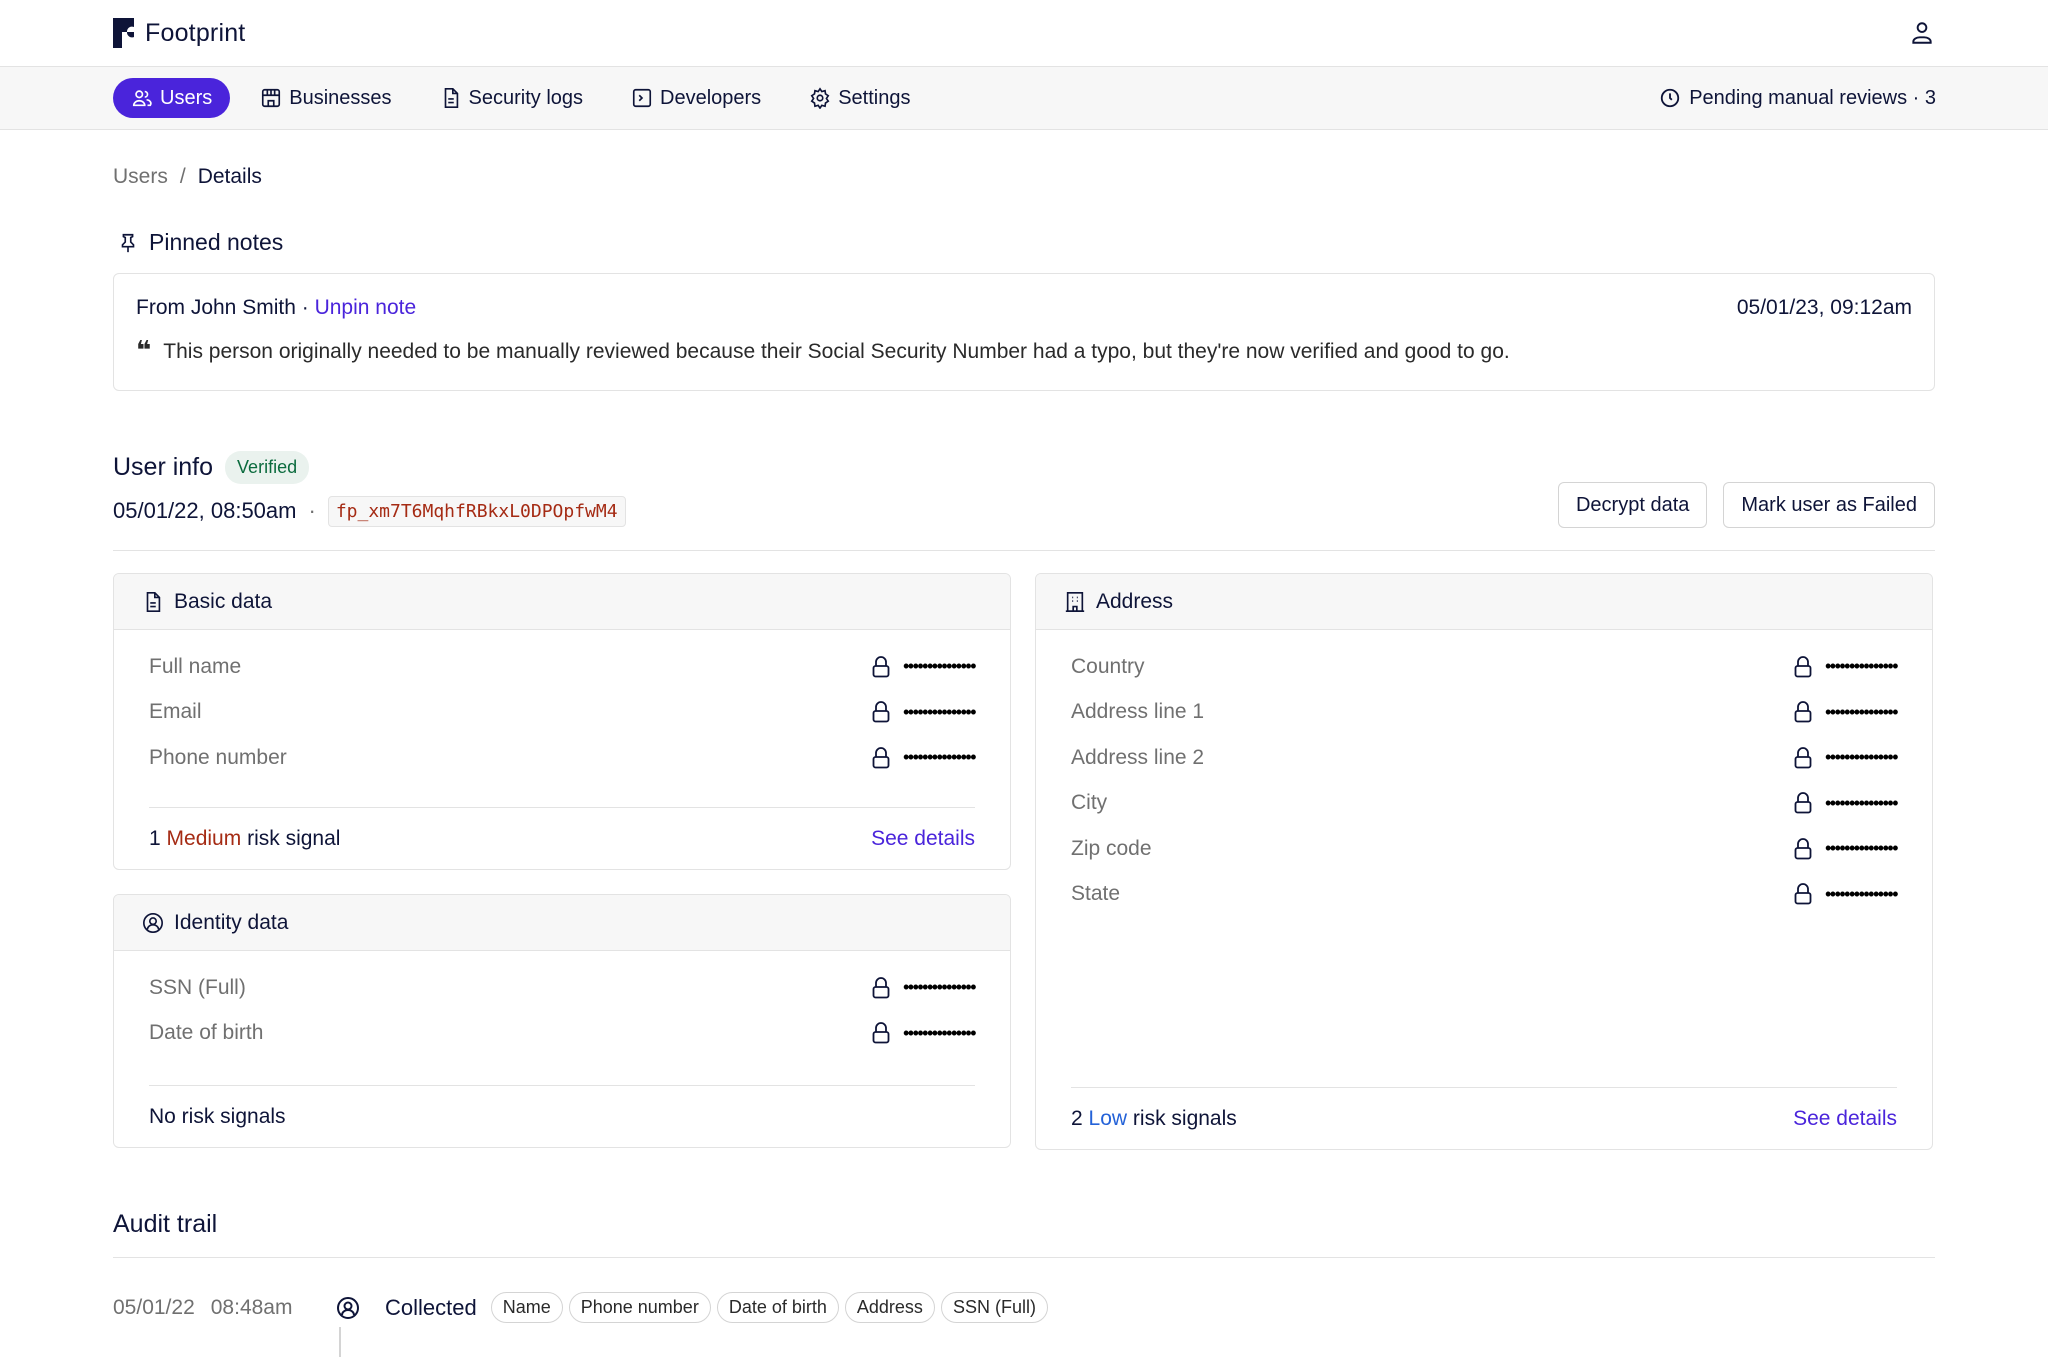 This screenshot has width=2048, height=1366. Describe the element at coordinates (216, 307) in the screenshot. I see `note-author: From John Smith` at that location.